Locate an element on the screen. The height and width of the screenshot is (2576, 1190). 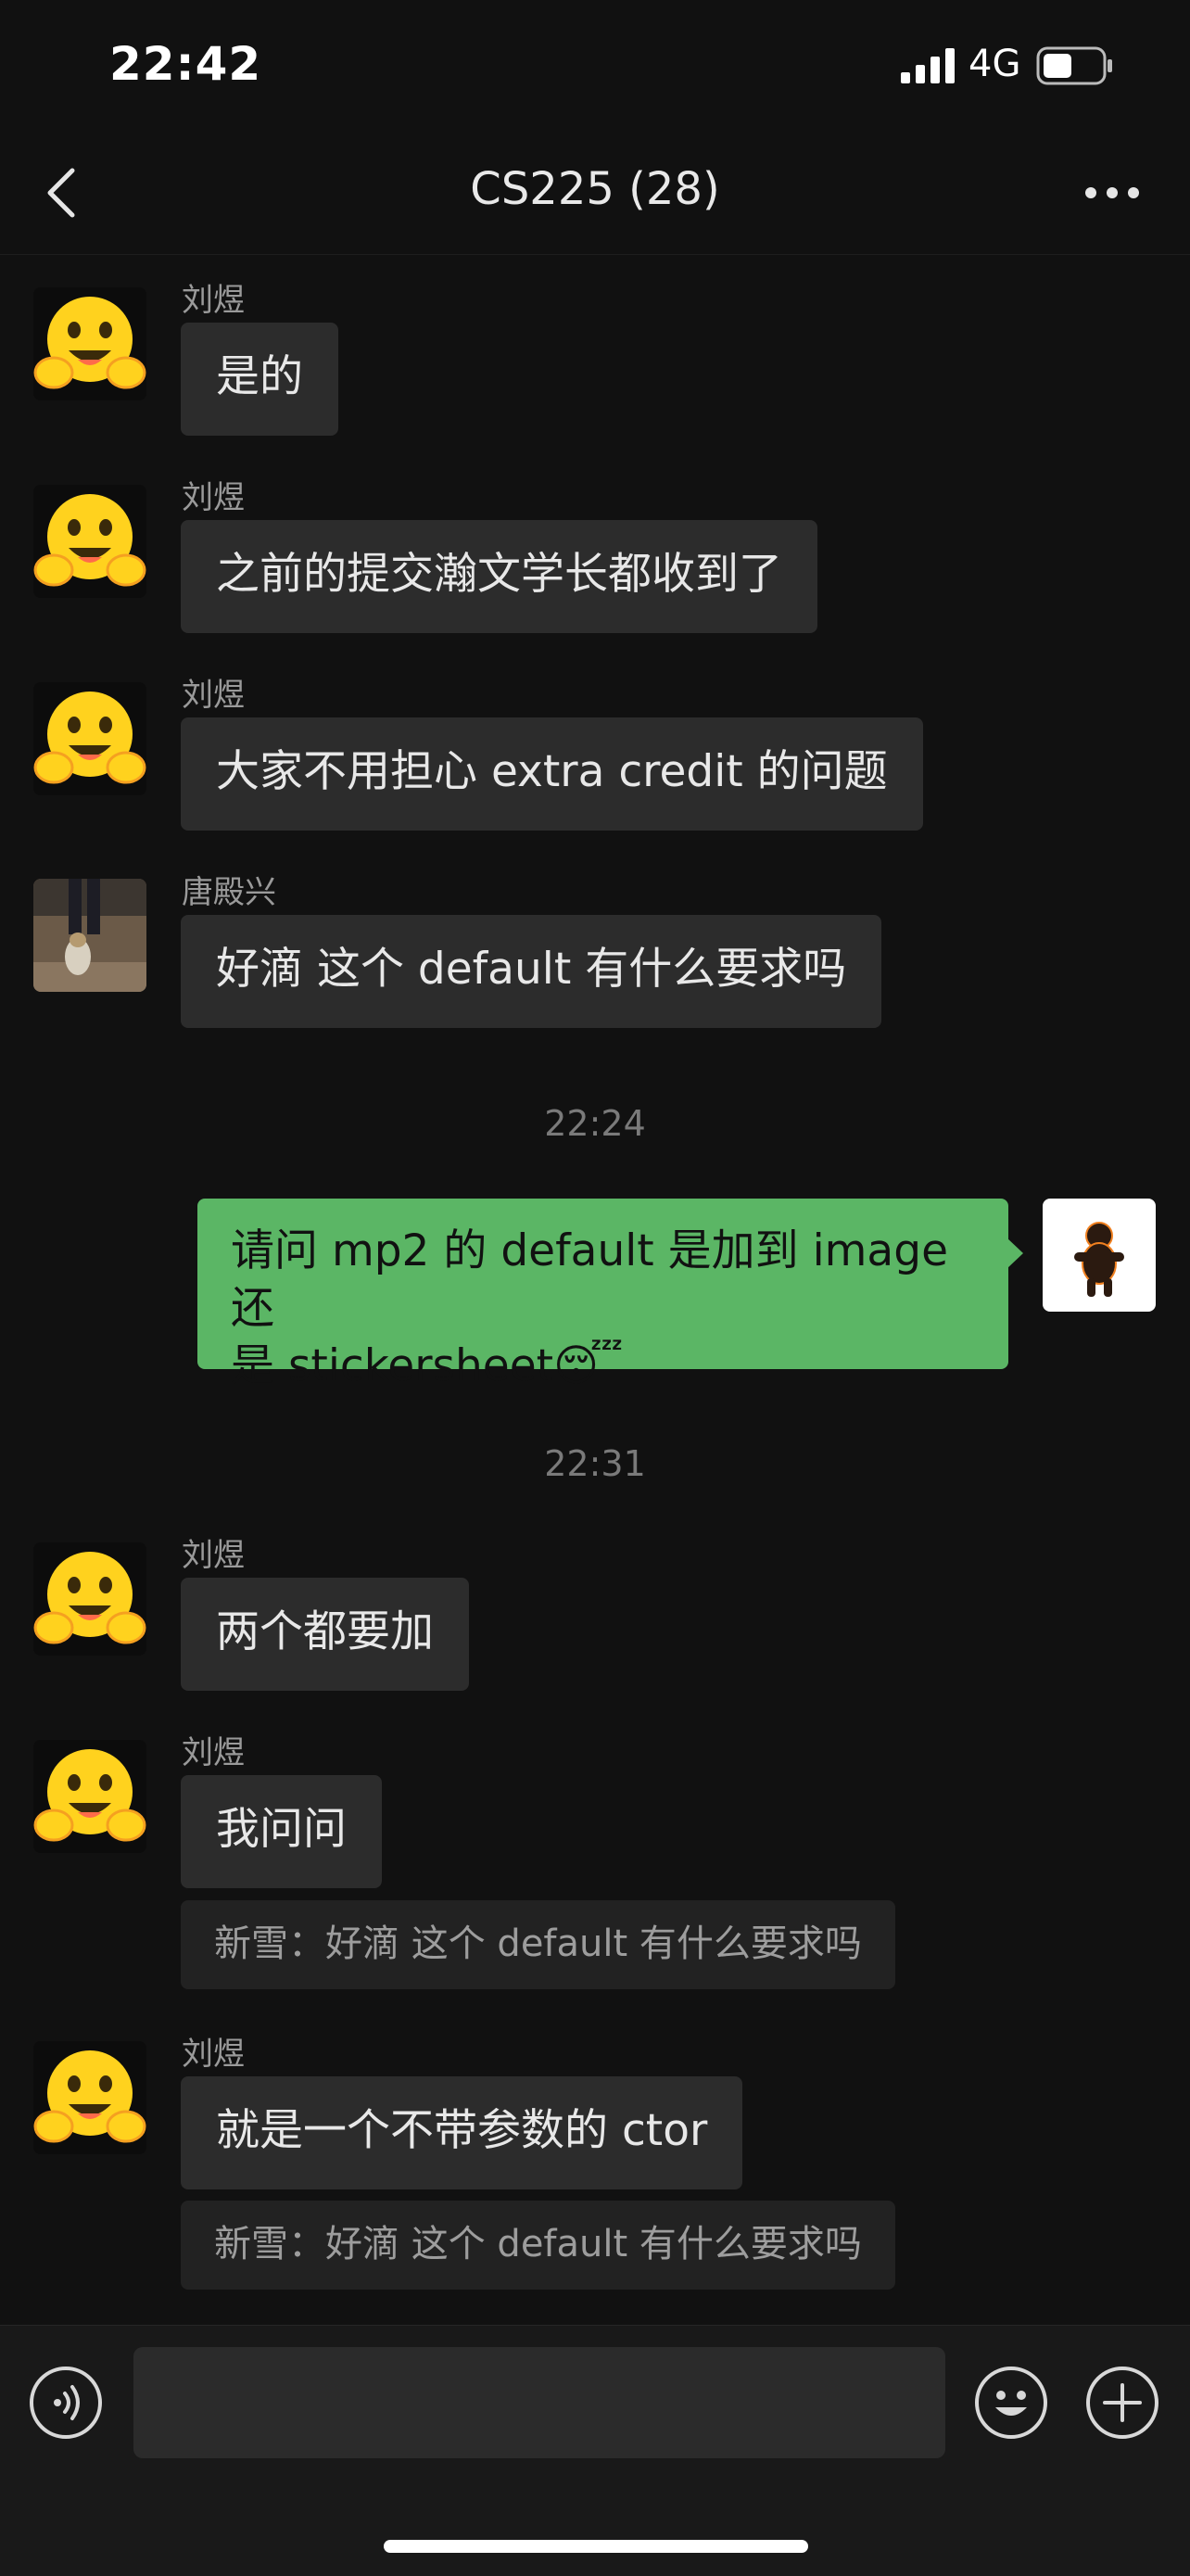
timestamp: 22:31 is located at coordinates (595, 1463).